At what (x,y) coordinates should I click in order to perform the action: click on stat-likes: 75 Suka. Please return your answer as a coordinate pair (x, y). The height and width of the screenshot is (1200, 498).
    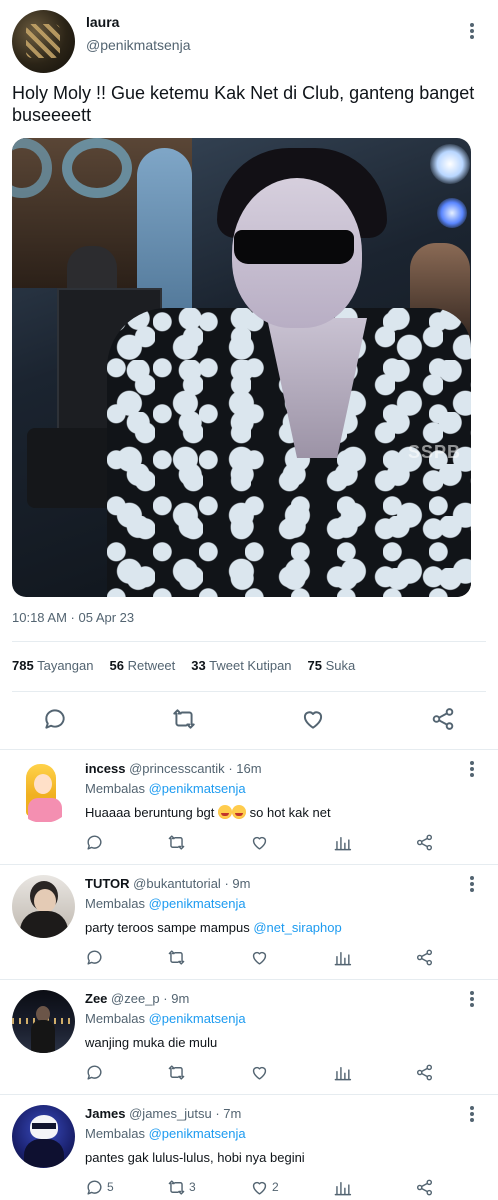
    Looking at the image, I should click on (332, 665).